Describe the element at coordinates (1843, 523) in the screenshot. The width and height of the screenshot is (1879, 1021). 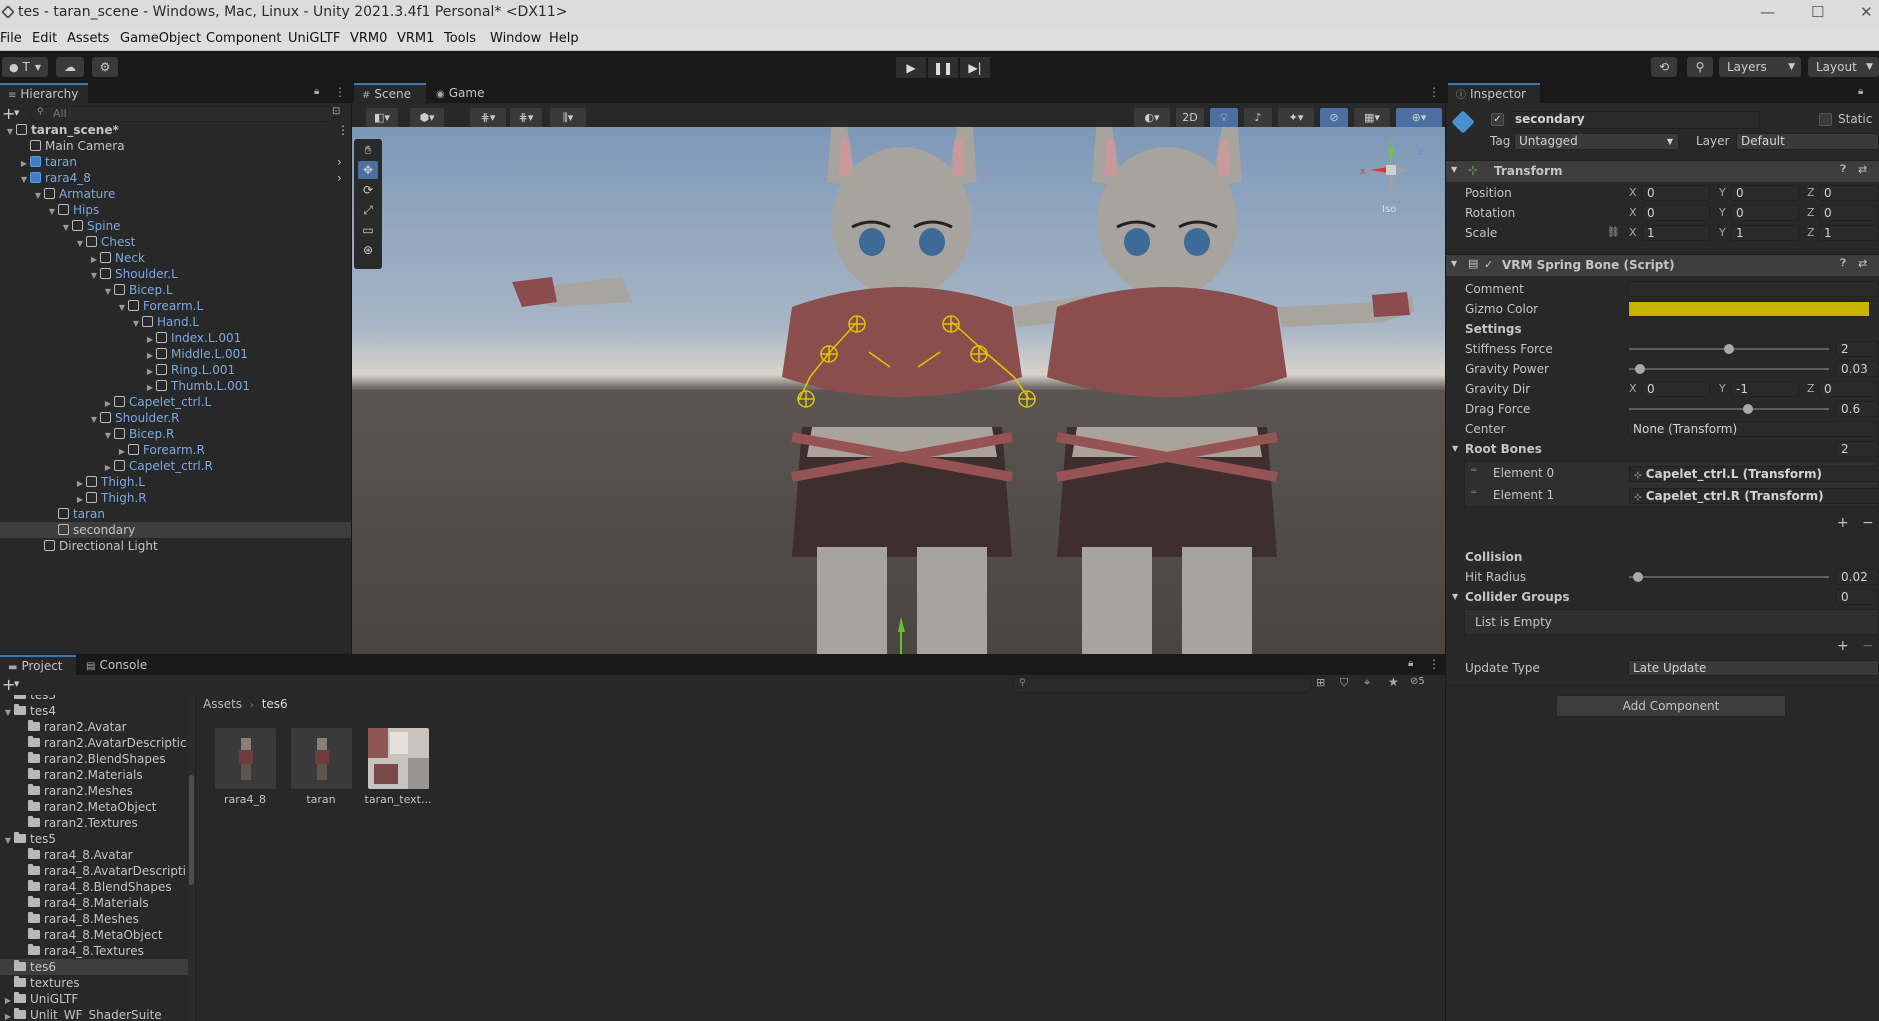
I see `add-element-icon: +` at that location.